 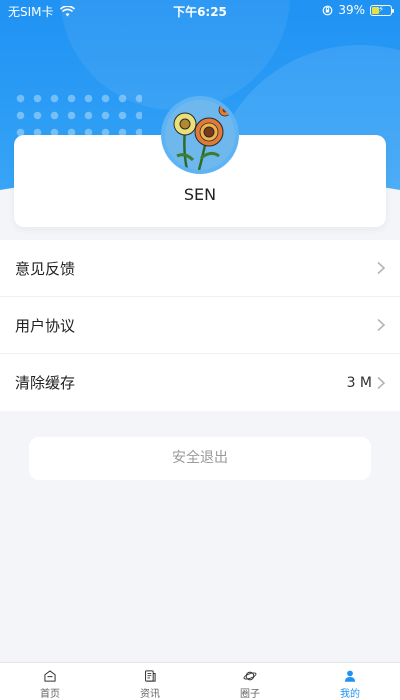 I want to click on avatar-image, so click(x=200, y=135).